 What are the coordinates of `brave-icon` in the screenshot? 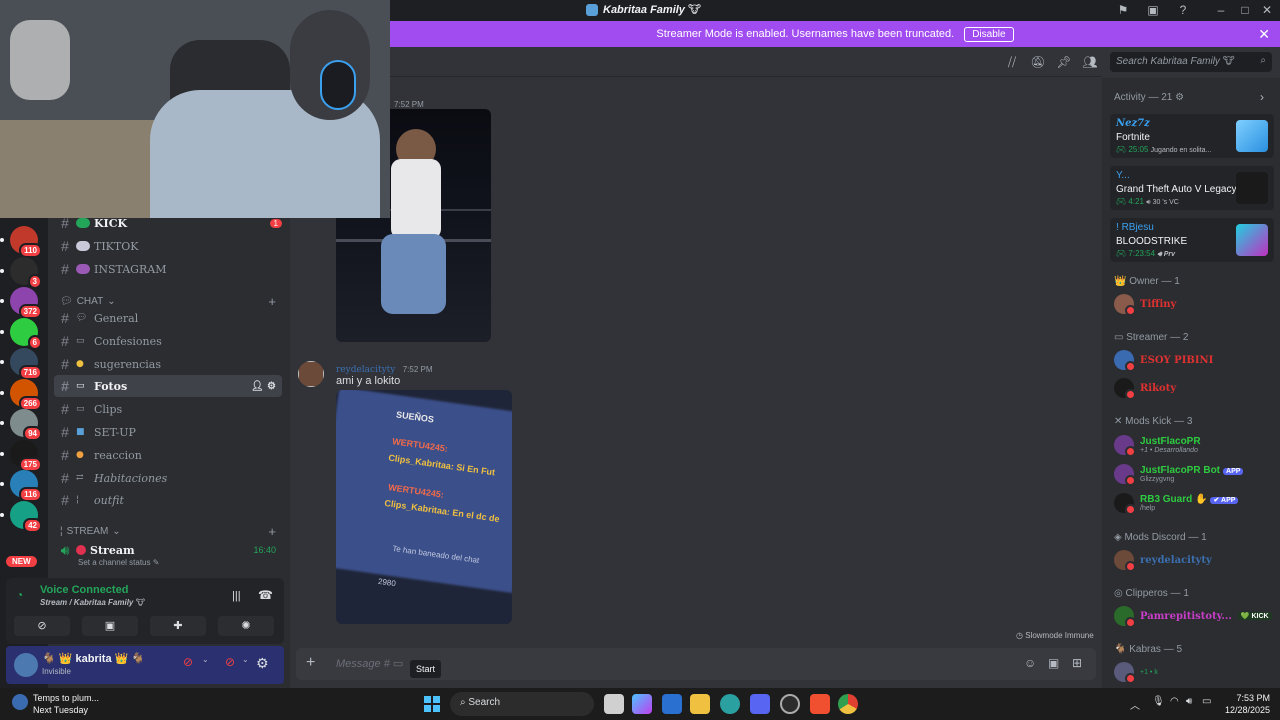 It's located at (820, 704).